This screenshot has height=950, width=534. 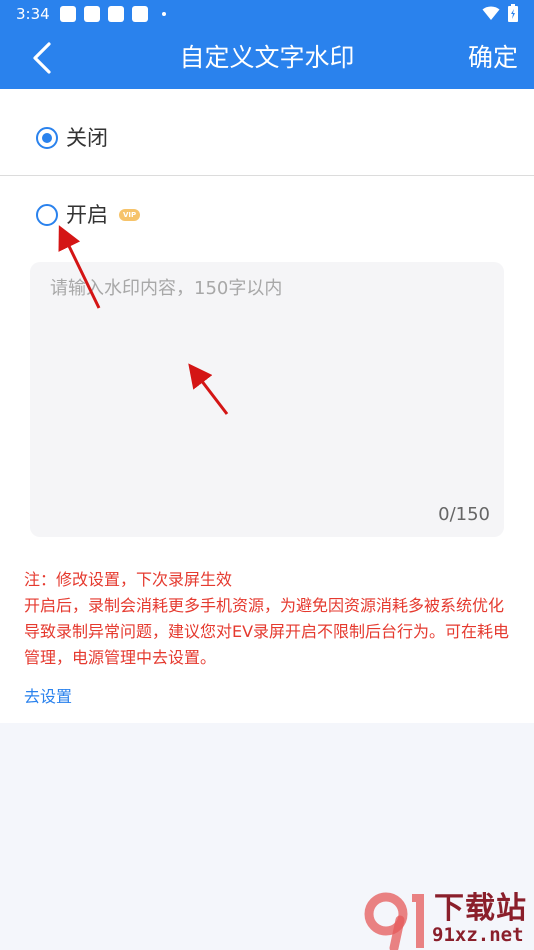 I want to click on back-button, so click(x=42, y=58).